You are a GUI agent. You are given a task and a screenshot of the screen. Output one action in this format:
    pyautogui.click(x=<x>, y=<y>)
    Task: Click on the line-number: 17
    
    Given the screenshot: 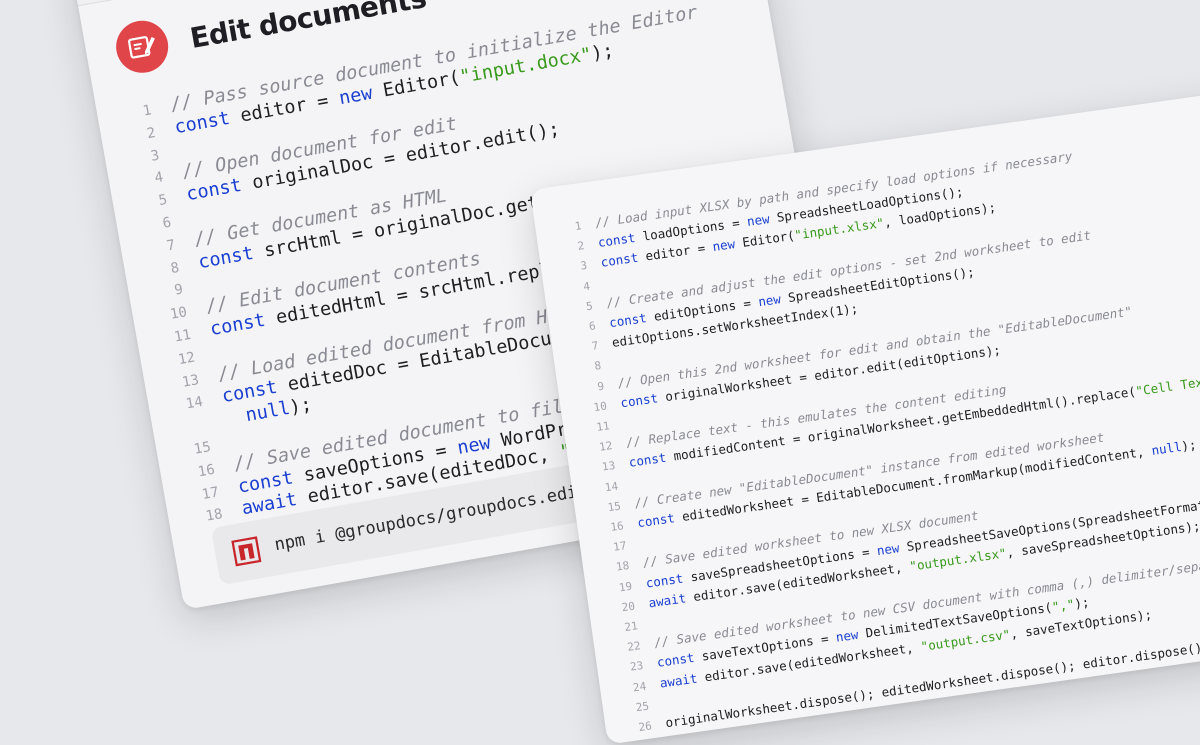 What is the action you would take?
    pyautogui.click(x=620, y=547)
    